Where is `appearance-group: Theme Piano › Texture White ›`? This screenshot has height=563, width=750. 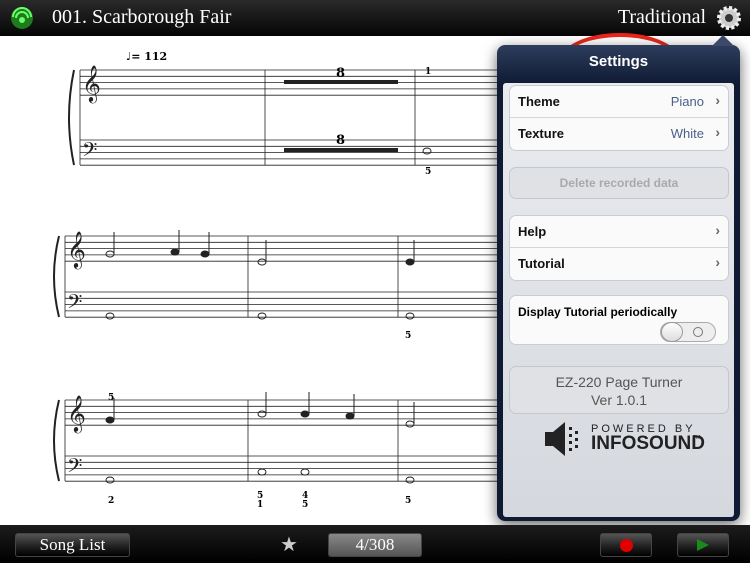
appearance-group: Theme Piano › Texture White › is located at coordinates (619, 118).